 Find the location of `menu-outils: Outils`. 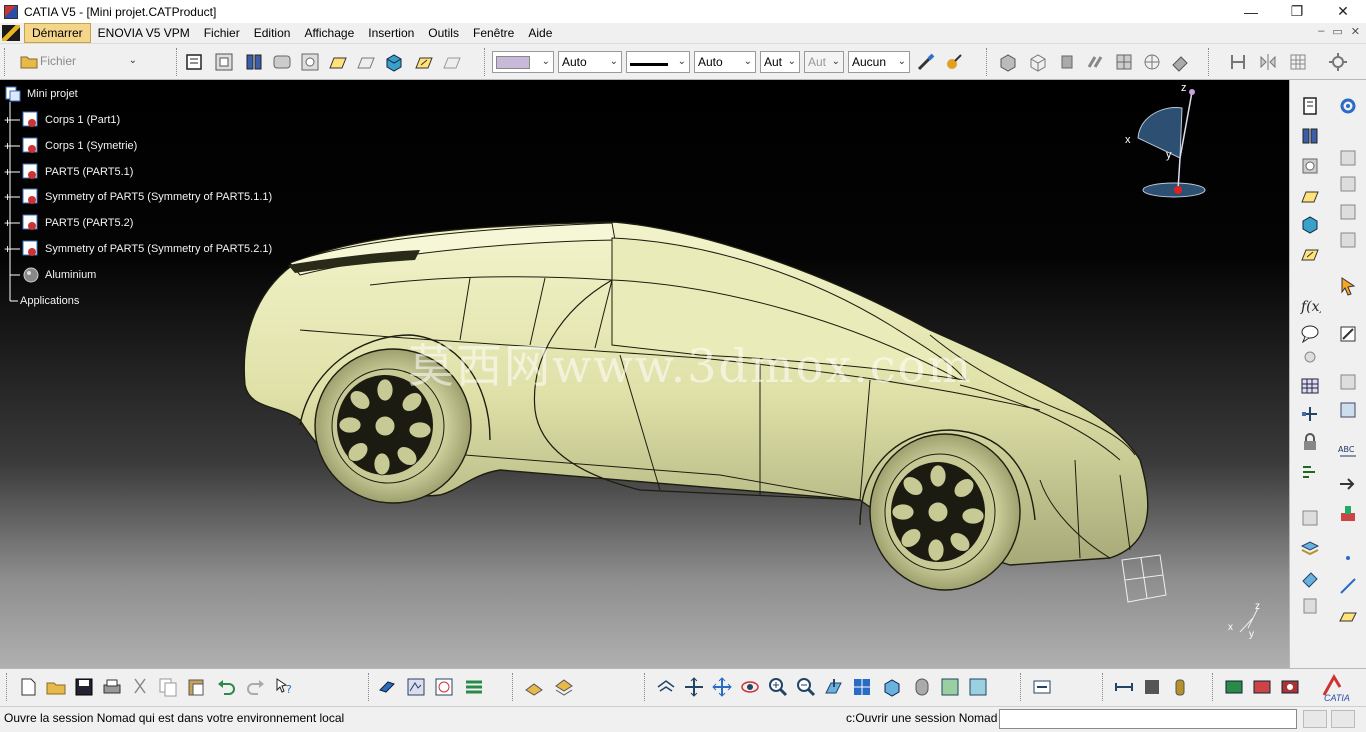

menu-outils: Outils is located at coordinates (443, 33).